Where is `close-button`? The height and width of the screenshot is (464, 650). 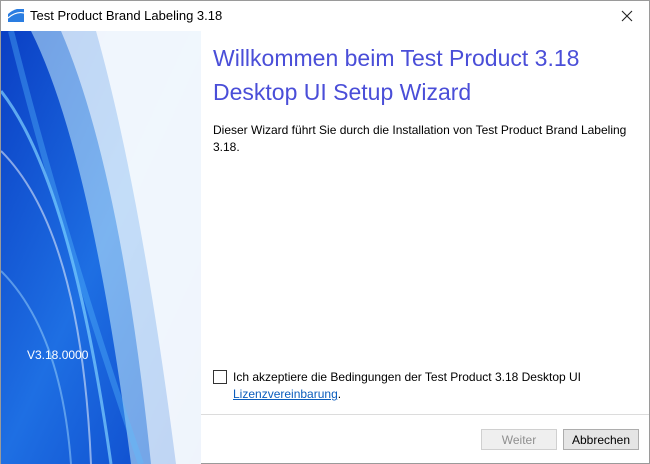 close-button is located at coordinates (627, 16).